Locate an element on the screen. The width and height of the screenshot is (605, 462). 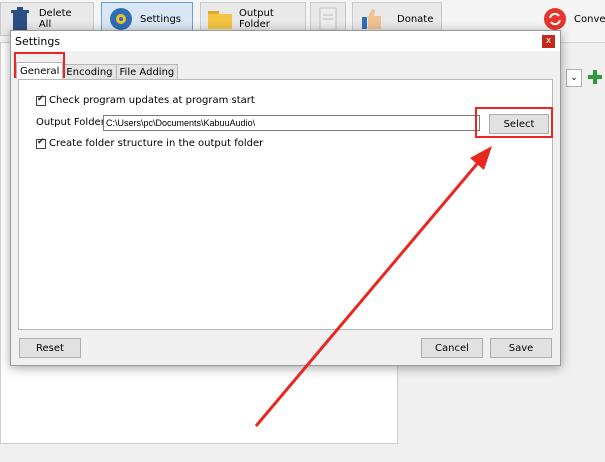
delete-all-label: Delete All is located at coordinates (55, 19).